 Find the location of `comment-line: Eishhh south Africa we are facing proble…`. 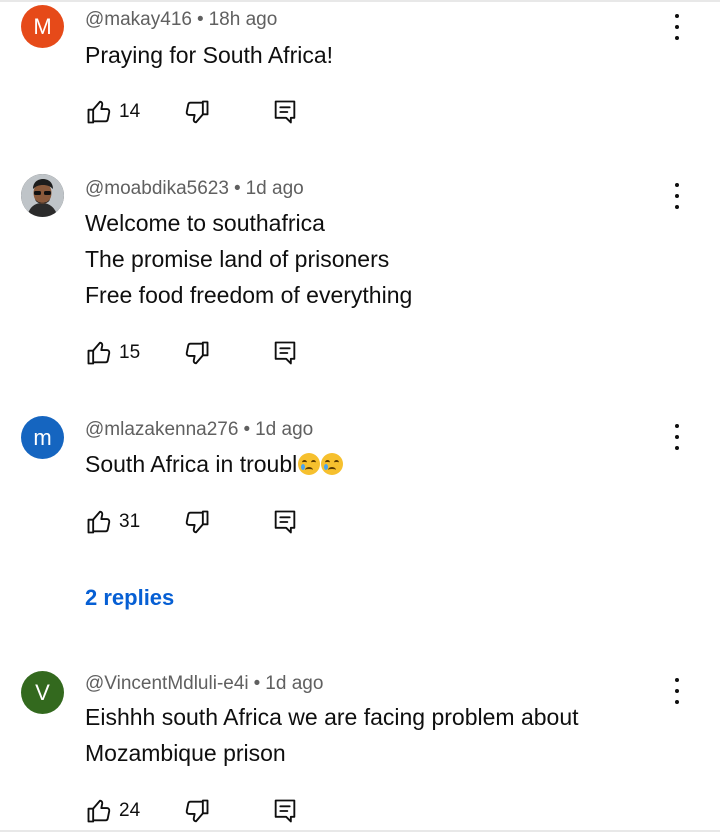

comment-line: Eishhh south Africa we are facing proble… is located at coordinates (332, 717).